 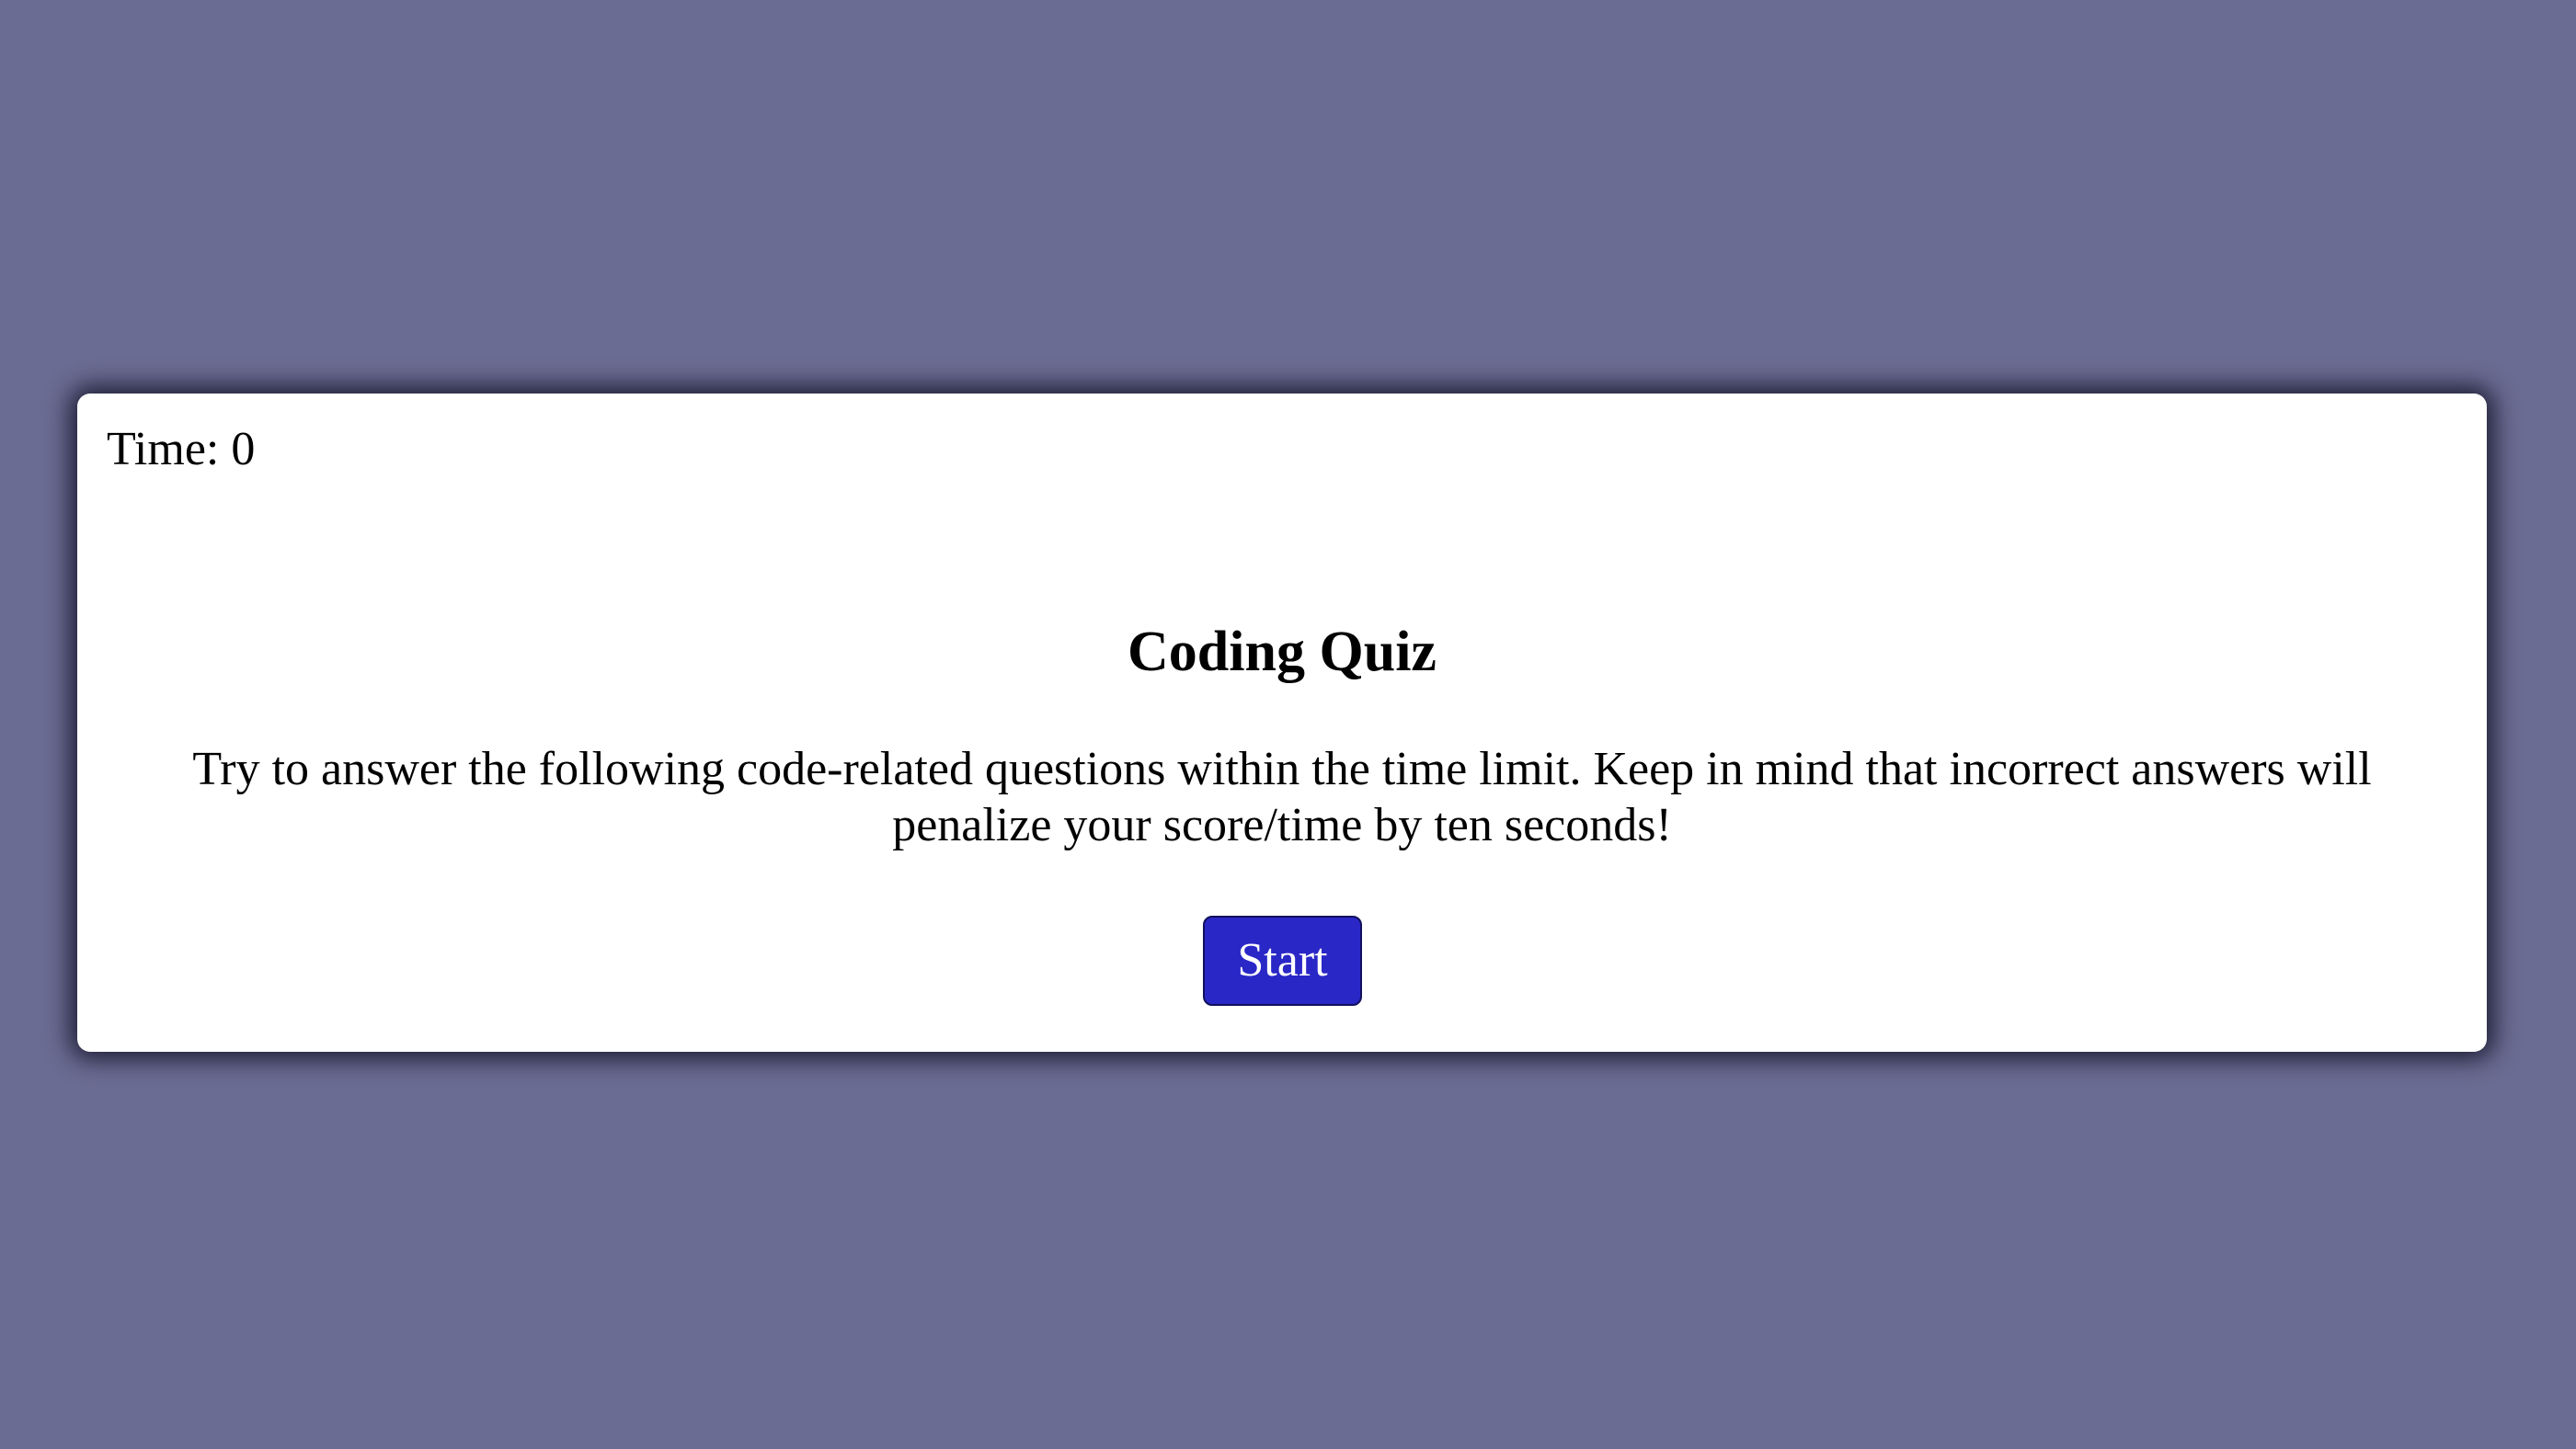 What do you see at coordinates (1282, 961) in the screenshot?
I see `start-button: Start` at bounding box center [1282, 961].